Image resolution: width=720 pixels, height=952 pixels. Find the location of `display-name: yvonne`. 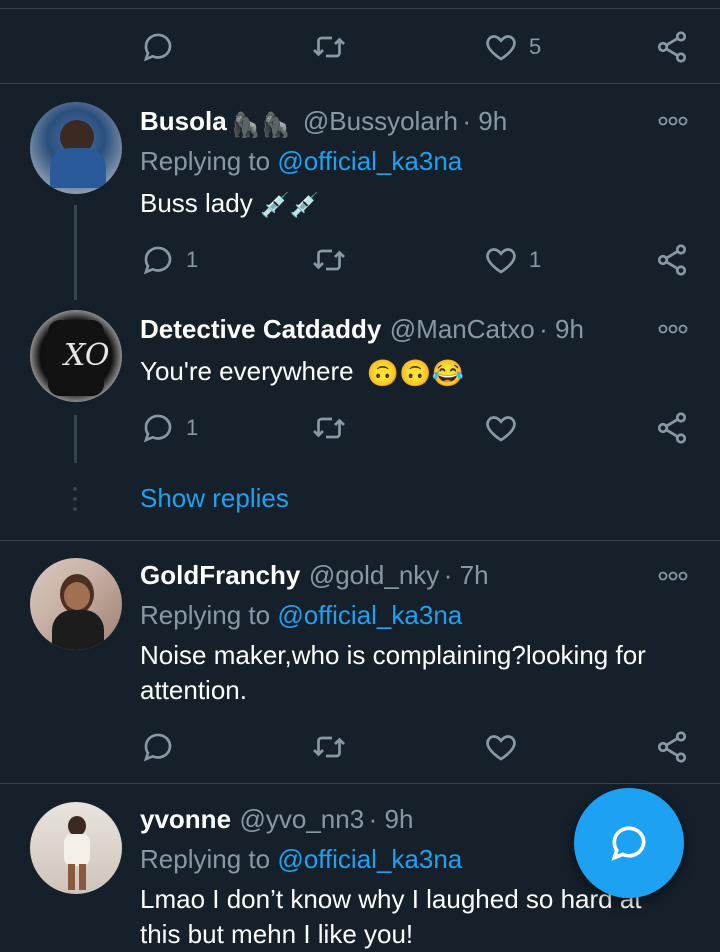

display-name: yvonne is located at coordinates (185, 819).